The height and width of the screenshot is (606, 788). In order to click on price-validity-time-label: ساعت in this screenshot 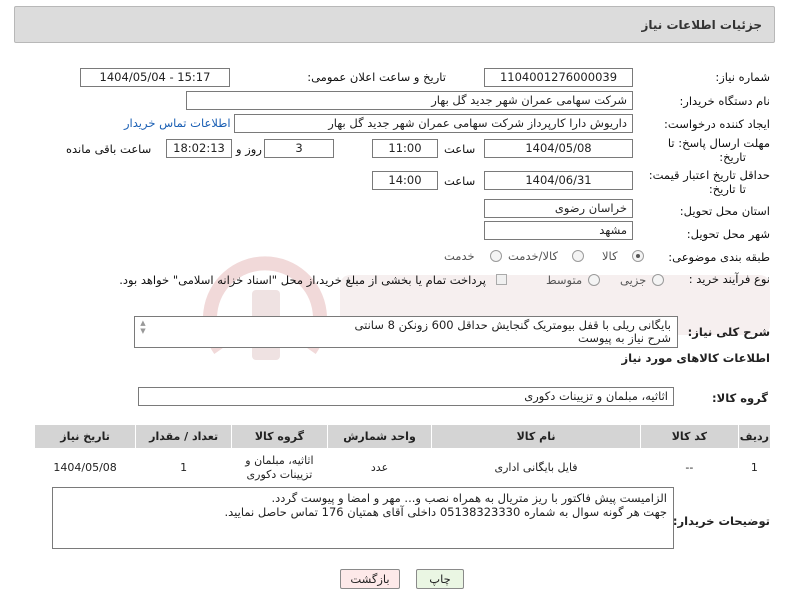, I will do `click(460, 181)`.